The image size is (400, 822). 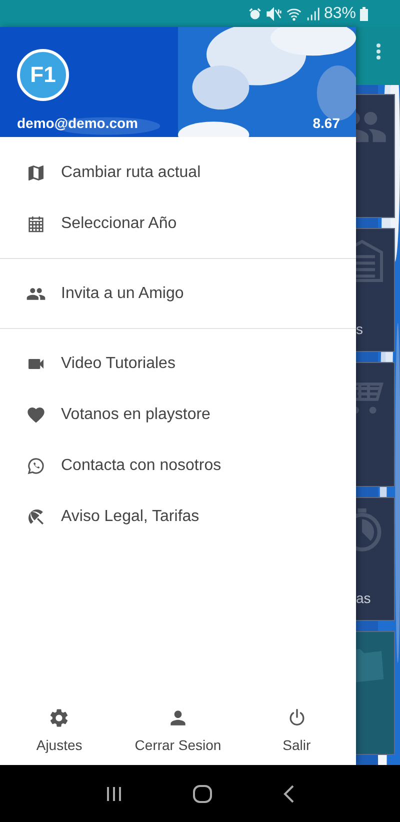 What do you see at coordinates (36, 172) in the screenshot?
I see `map-icon` at bounding box center [36, 172].